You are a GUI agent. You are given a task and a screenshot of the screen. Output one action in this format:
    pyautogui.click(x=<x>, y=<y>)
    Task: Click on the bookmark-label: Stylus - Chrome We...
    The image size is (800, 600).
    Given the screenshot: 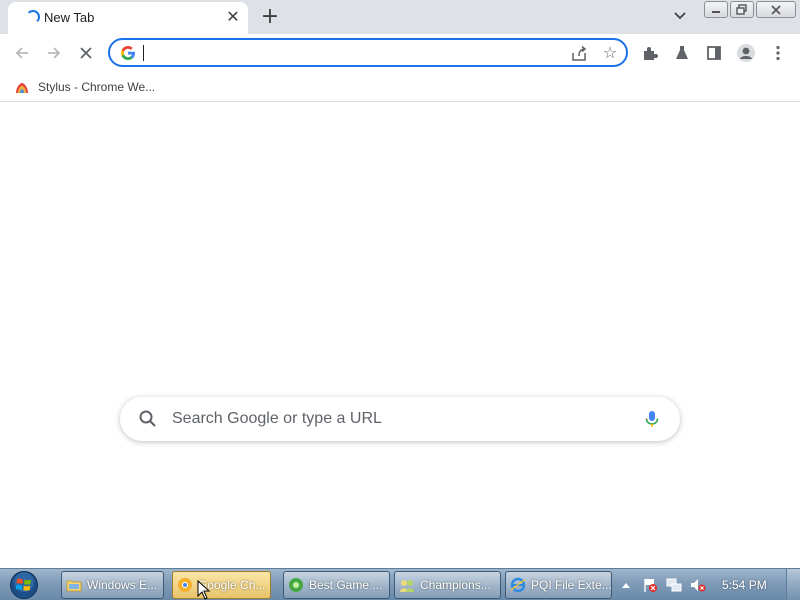 What is the action you would take?
    pyautogui.click(x=97, y=87)
    